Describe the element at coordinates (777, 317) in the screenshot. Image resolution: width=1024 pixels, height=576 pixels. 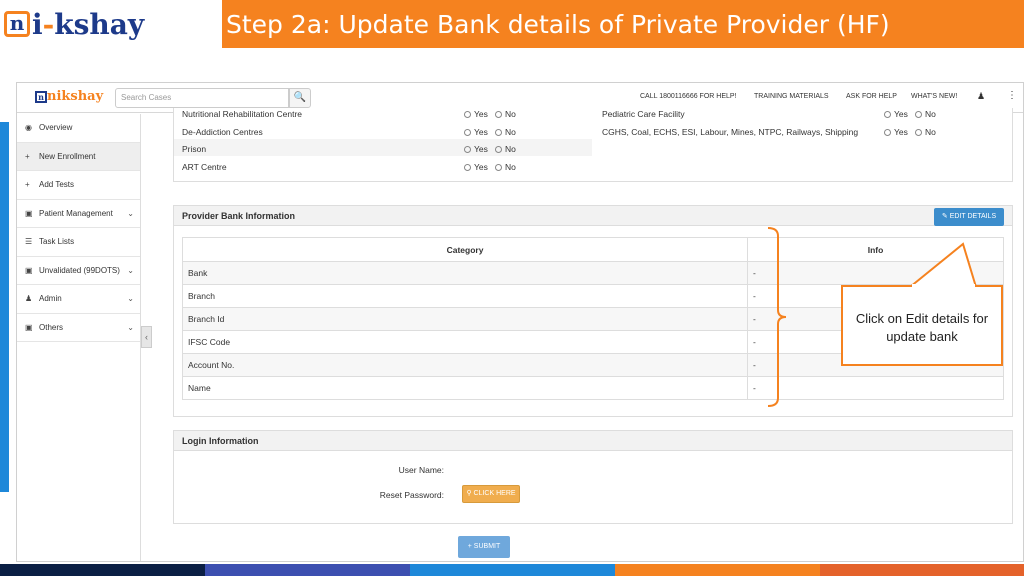
I see `bracket-annotation` at that location.